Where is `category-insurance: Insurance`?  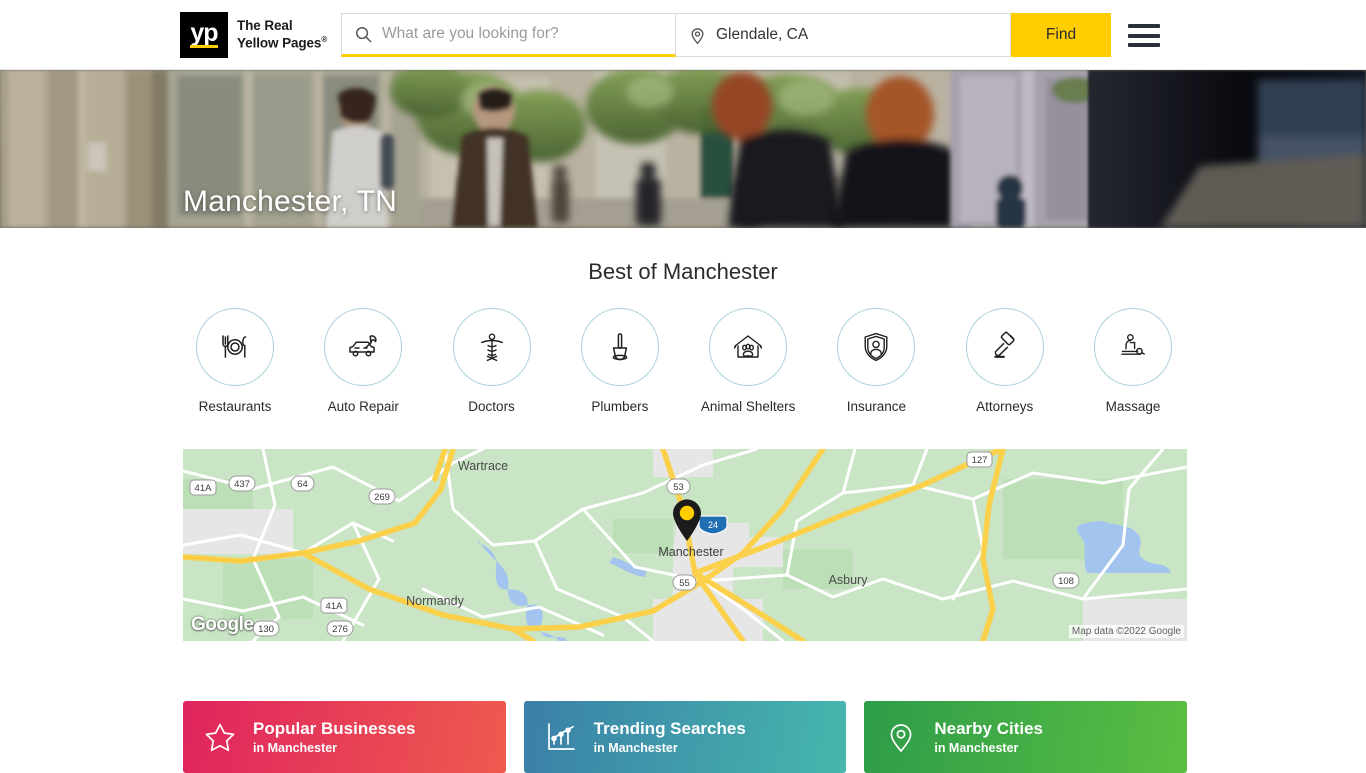
category-insurance: Insurance is located at coordinates (876, 361).